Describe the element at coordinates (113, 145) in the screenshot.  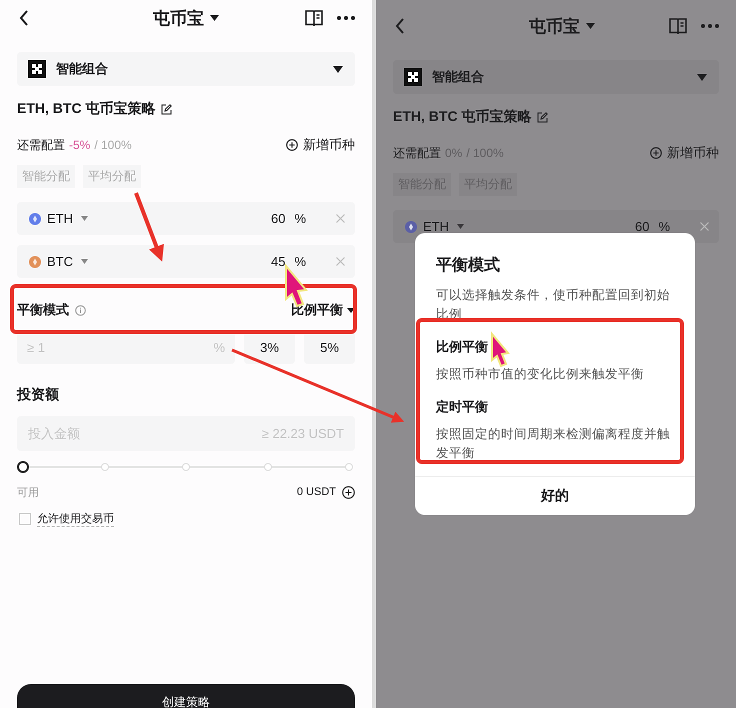
I see `allocation-total: / 100%` at that location.